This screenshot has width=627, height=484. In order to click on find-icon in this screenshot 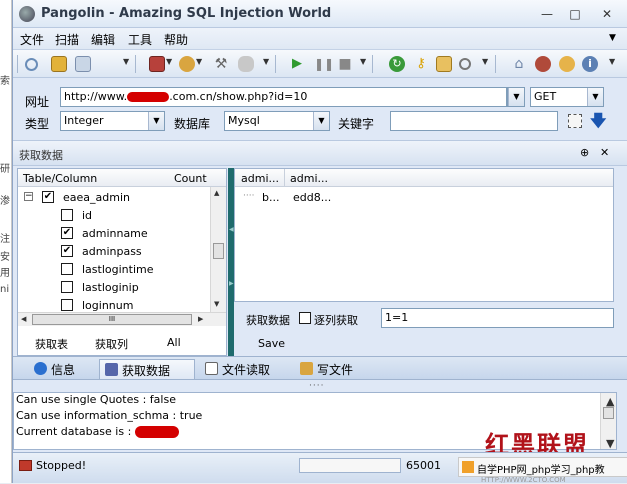, I will do `click(465, 64)`.